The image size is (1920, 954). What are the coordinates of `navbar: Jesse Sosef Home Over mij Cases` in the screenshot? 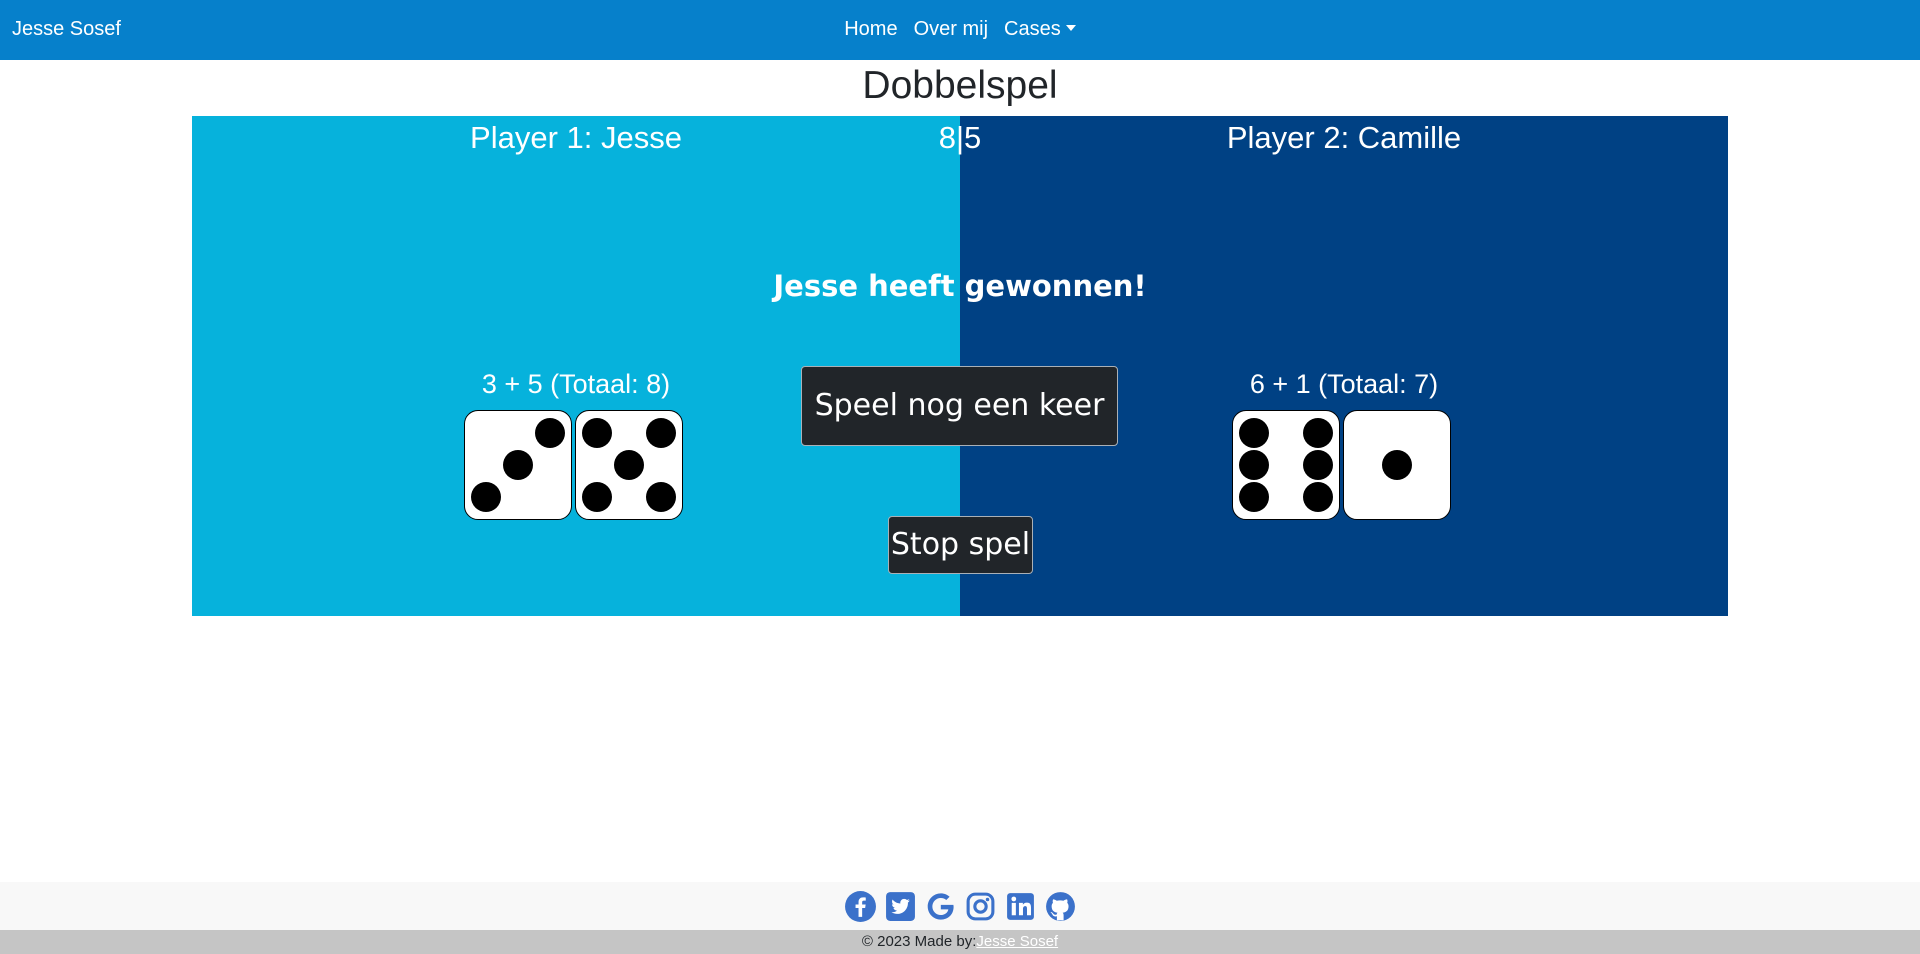 It's located at (960, 30).